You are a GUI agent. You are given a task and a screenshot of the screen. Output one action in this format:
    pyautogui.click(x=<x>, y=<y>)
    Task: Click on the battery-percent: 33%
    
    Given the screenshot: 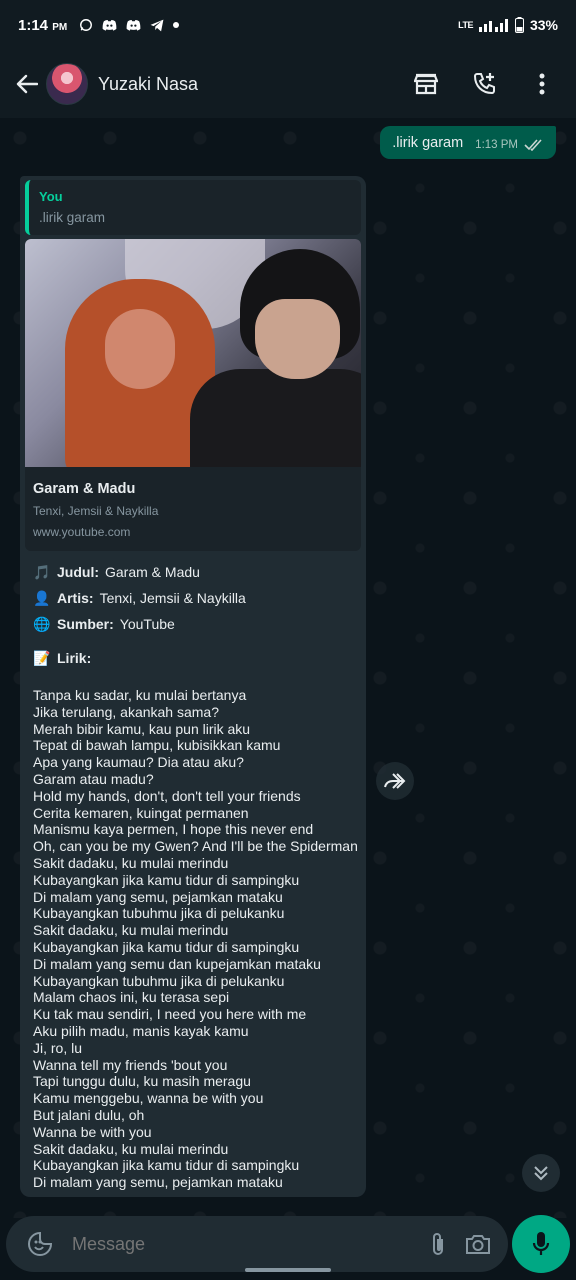 What is the action you would take?
    pyautogui.click(x=543, y=25)
    